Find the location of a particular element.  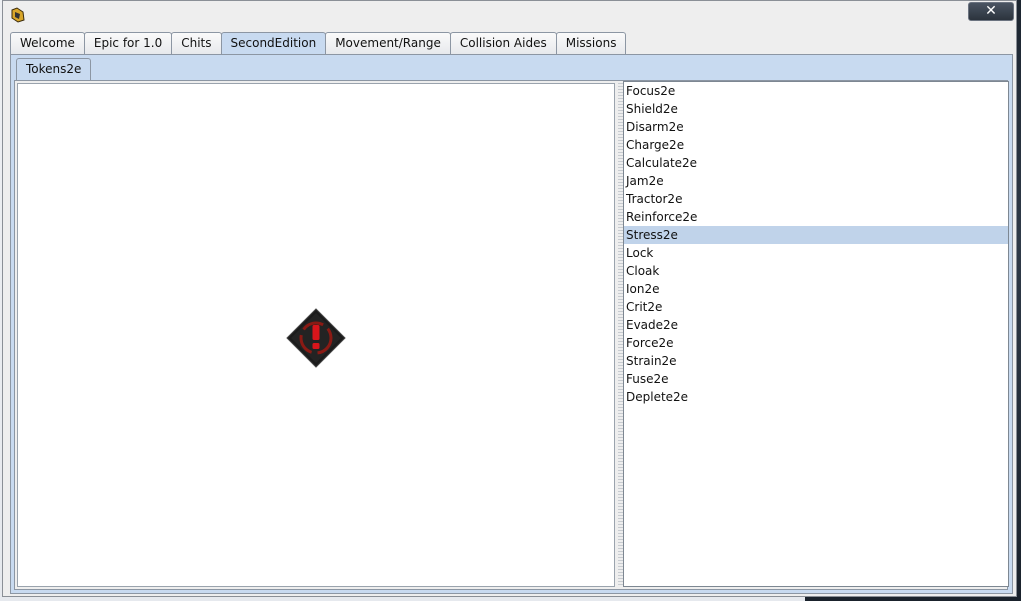

list-item: Ion2e is located at coordinates (816, 289).